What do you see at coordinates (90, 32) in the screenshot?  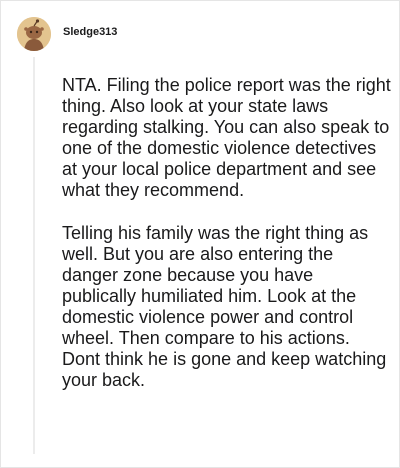 I see `username: Sledge313` at bounding box center [90, 32].